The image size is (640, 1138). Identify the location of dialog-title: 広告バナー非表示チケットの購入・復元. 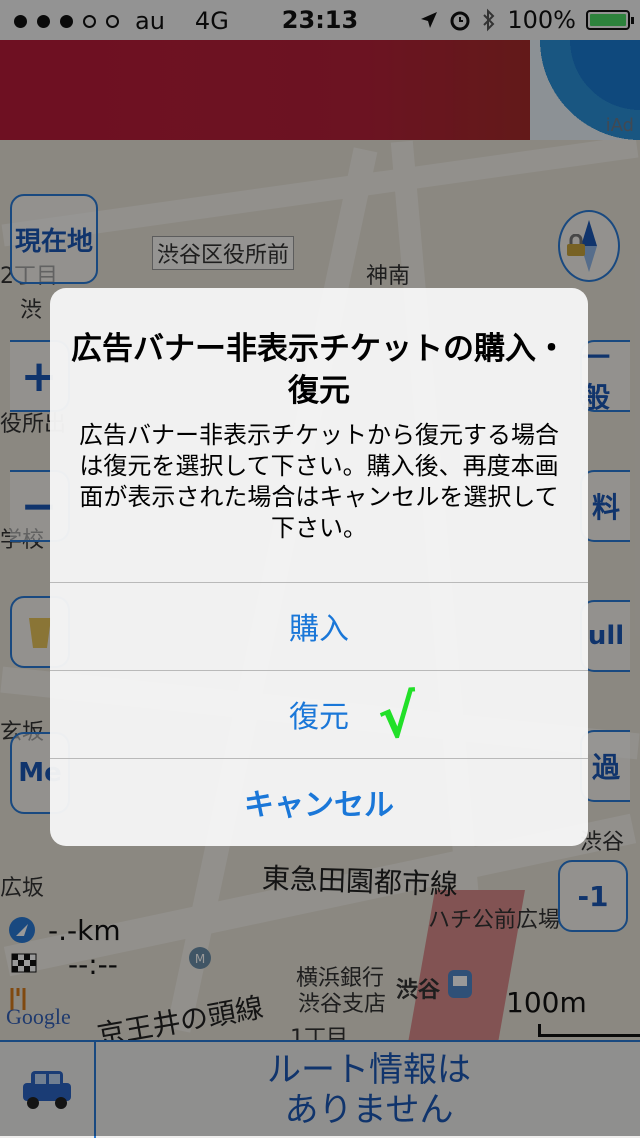
(319, 370).